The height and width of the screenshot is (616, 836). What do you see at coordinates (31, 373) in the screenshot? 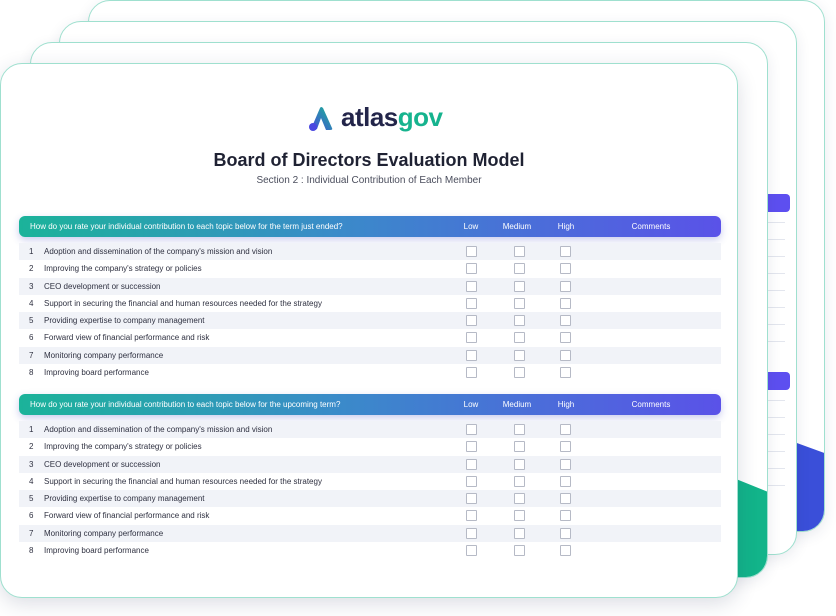
I see `row-number: 8` at bounding box center [31, 373].